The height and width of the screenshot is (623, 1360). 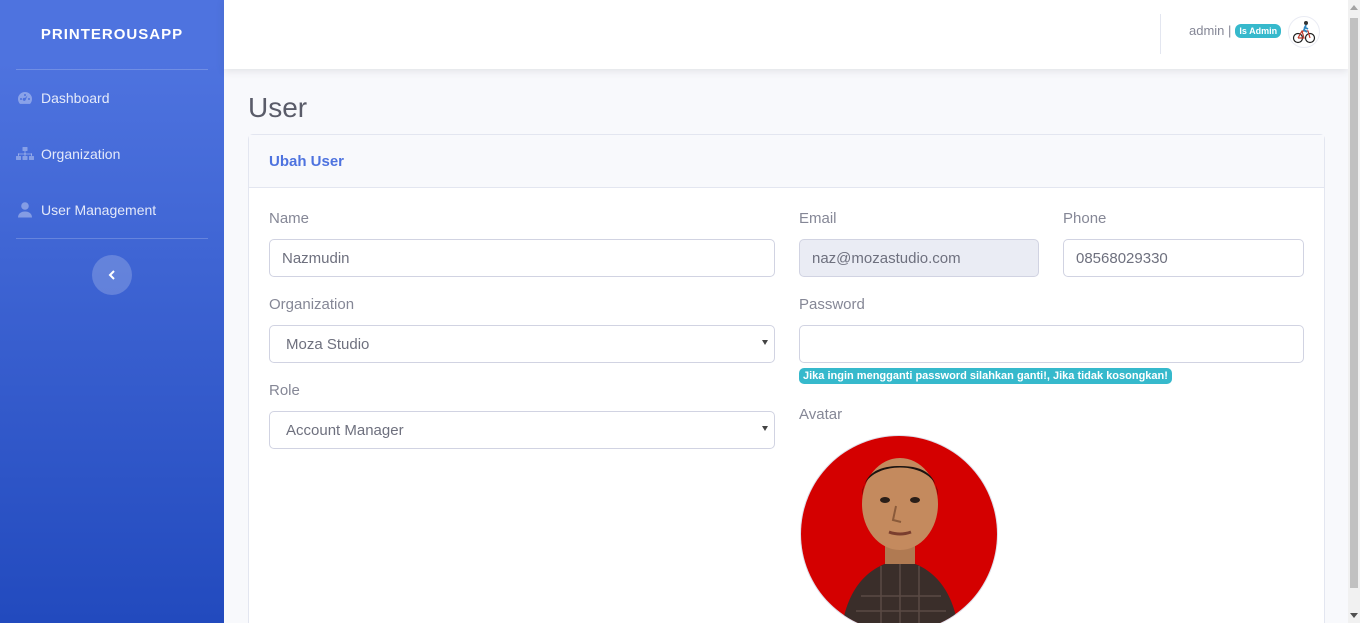 What do you see at coordinates (886, 258) in the screenshot?
I see `email-value: naz@mozastudio.com` at bounding box center [886, 258].